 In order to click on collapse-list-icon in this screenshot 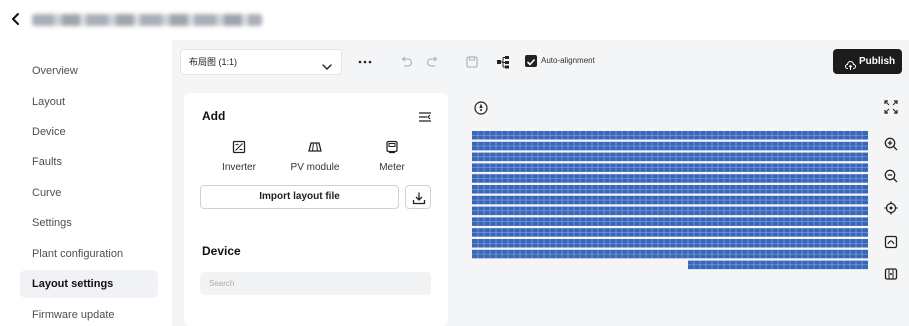, I will do `click(425, 116)`.